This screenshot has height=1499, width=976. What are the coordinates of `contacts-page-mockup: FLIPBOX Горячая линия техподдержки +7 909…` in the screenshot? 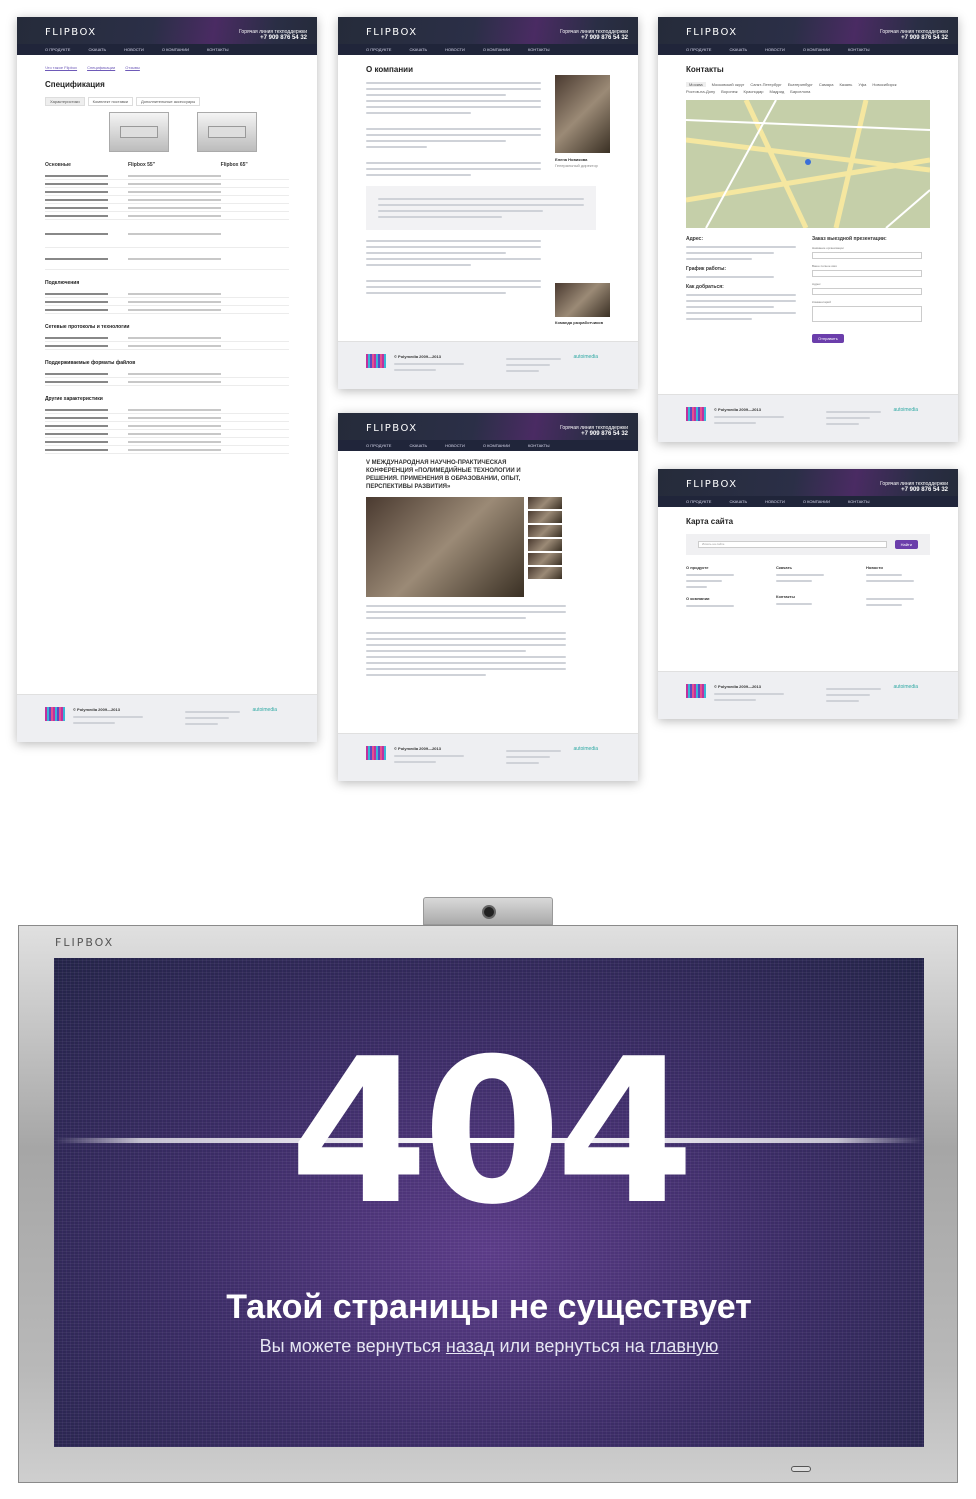 It's located at (808, 229).